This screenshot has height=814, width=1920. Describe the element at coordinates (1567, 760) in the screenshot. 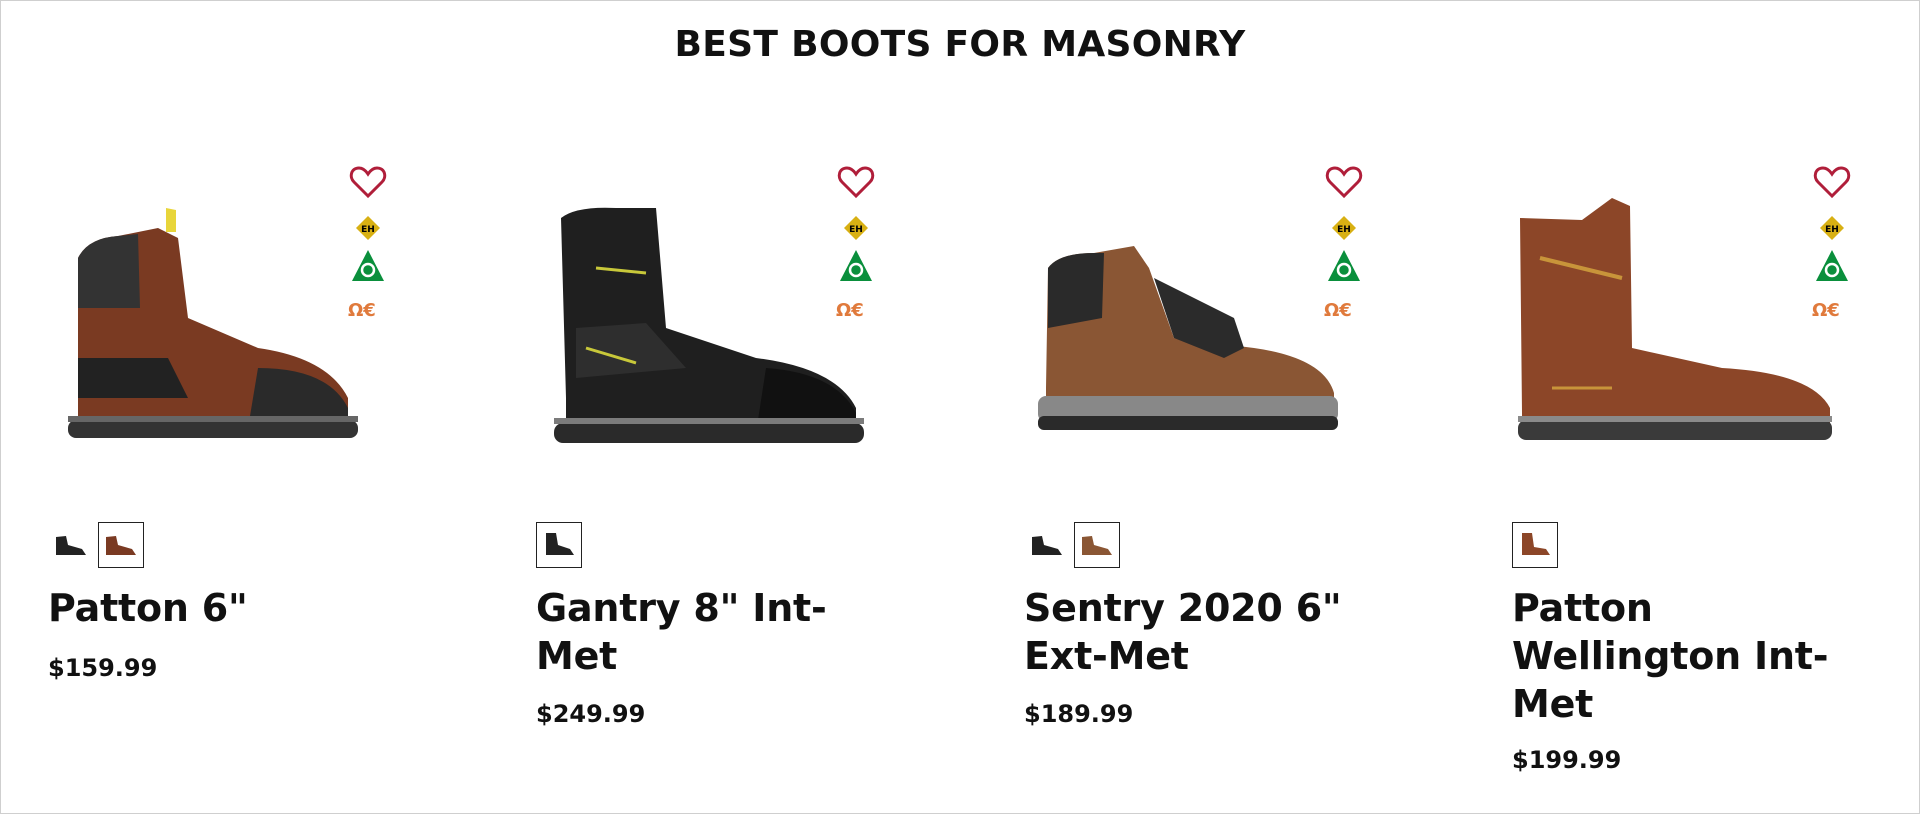

I see `product-price: $199.99` at that location.